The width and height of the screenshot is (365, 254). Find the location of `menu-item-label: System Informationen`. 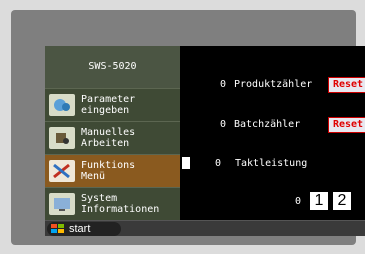

menu-item-label: System Informationen is located at coordinates (120, 204).